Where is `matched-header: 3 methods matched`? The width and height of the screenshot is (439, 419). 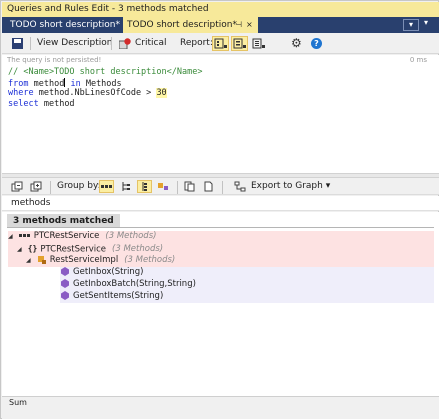 matched-header: 3 methods matched is located at coordinates (220, 220).